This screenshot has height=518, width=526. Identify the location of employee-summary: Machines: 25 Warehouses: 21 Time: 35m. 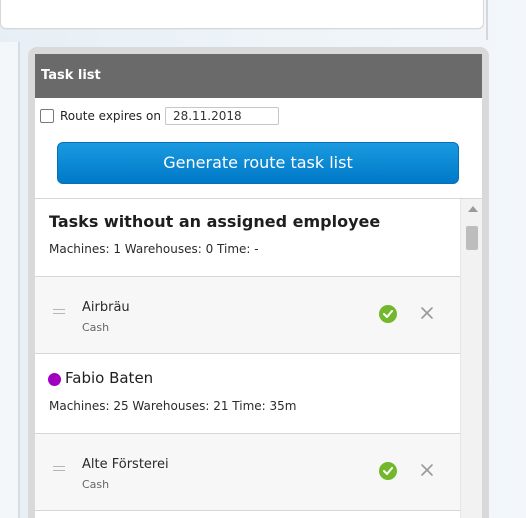
(173, 406).